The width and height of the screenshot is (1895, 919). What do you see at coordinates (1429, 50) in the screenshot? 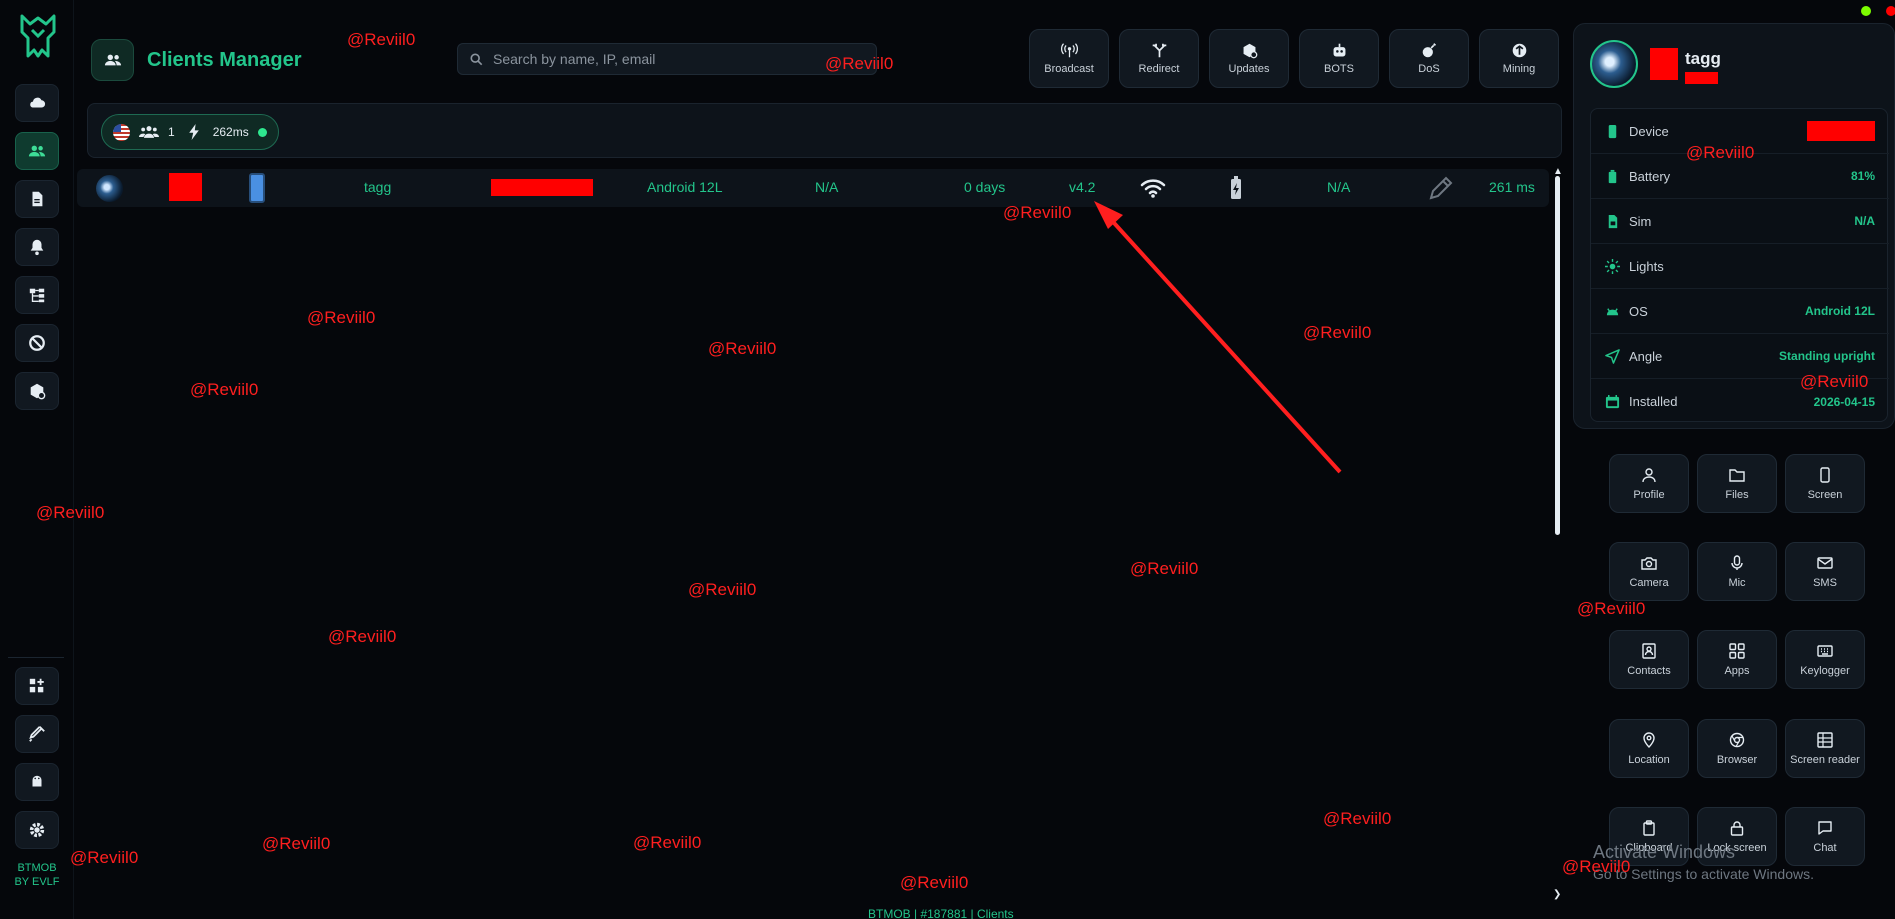
I see `bomb-icon` at bounding box center [1429, 50].